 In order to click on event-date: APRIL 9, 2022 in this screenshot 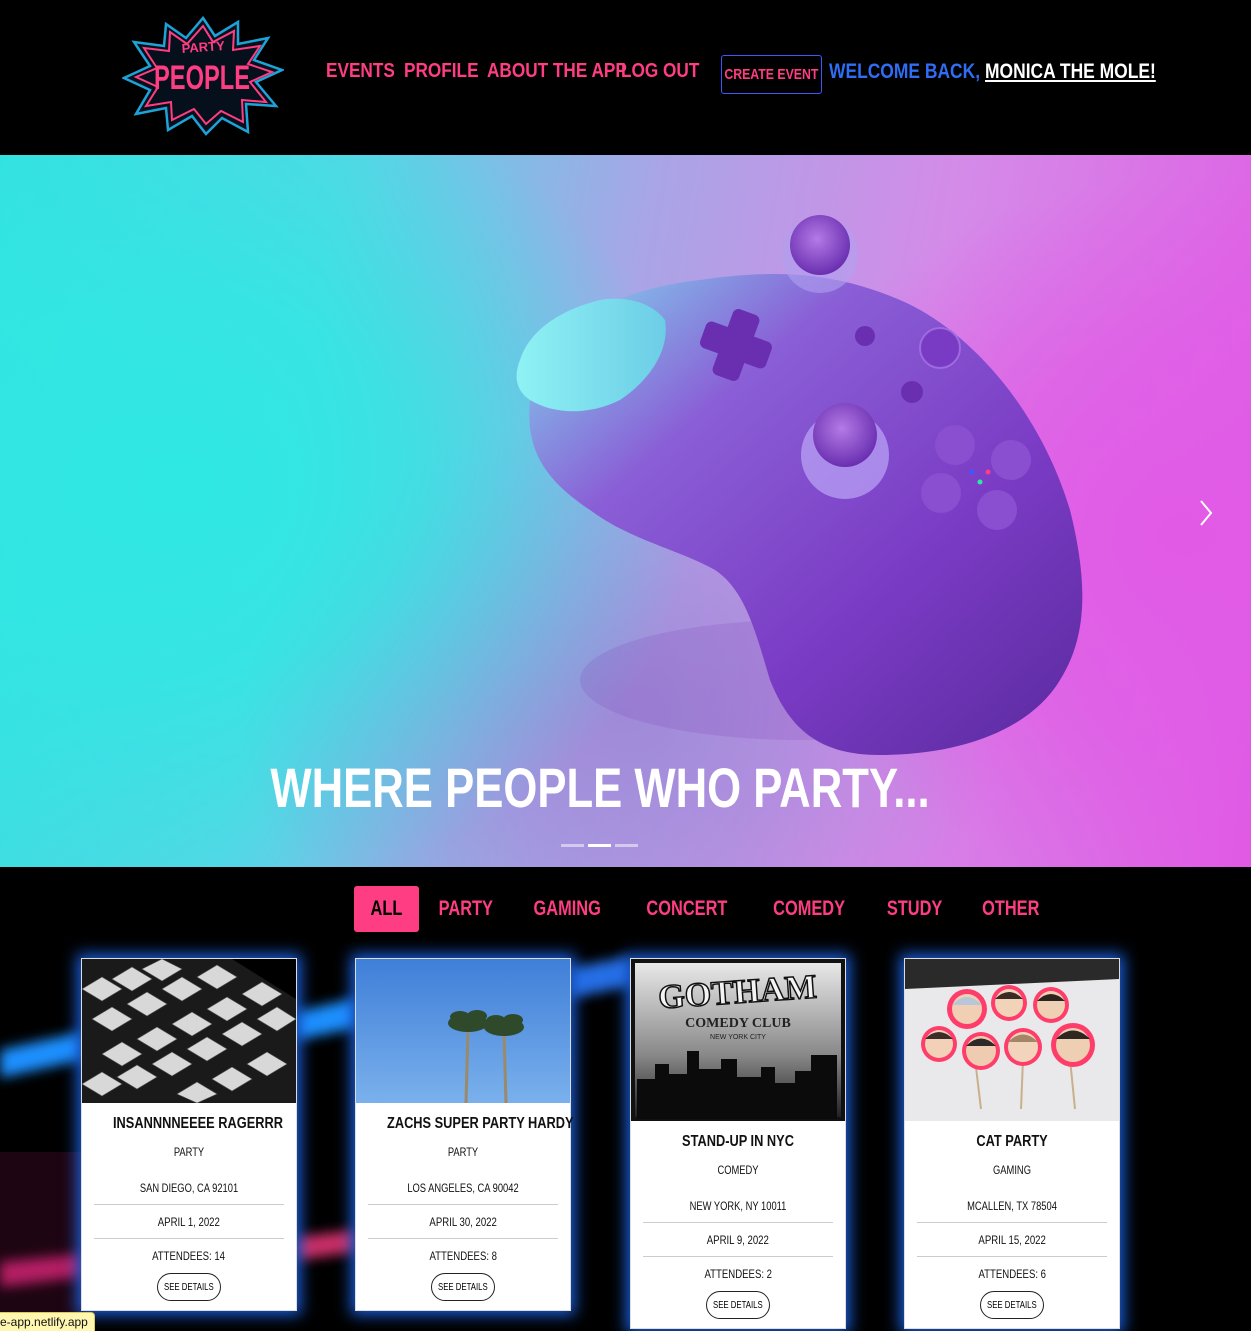, I will do `click(738, 1240)`.